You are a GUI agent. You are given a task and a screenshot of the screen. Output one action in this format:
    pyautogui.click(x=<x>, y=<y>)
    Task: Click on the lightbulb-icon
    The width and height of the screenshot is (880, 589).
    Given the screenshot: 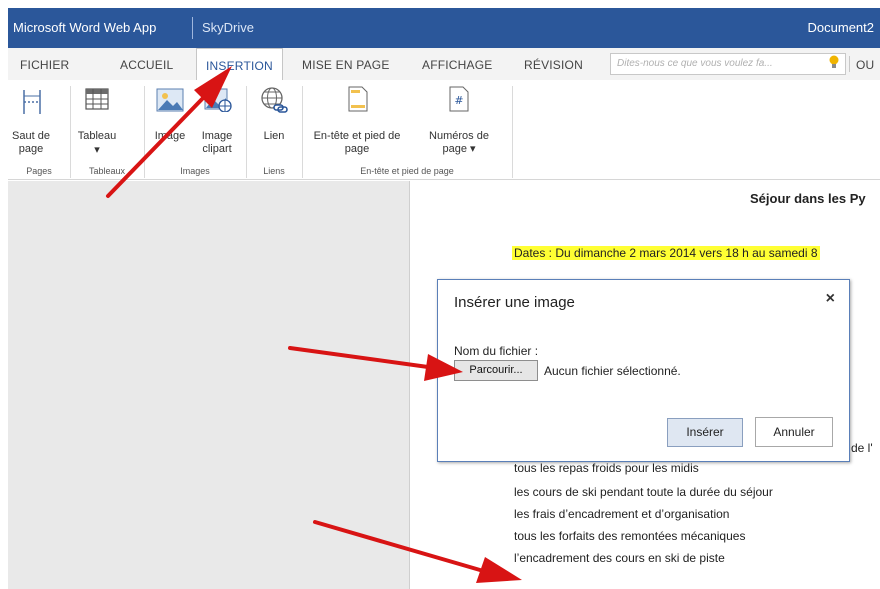 What is the action you would take?
    pyautogui.click(x=834, y=61)
    